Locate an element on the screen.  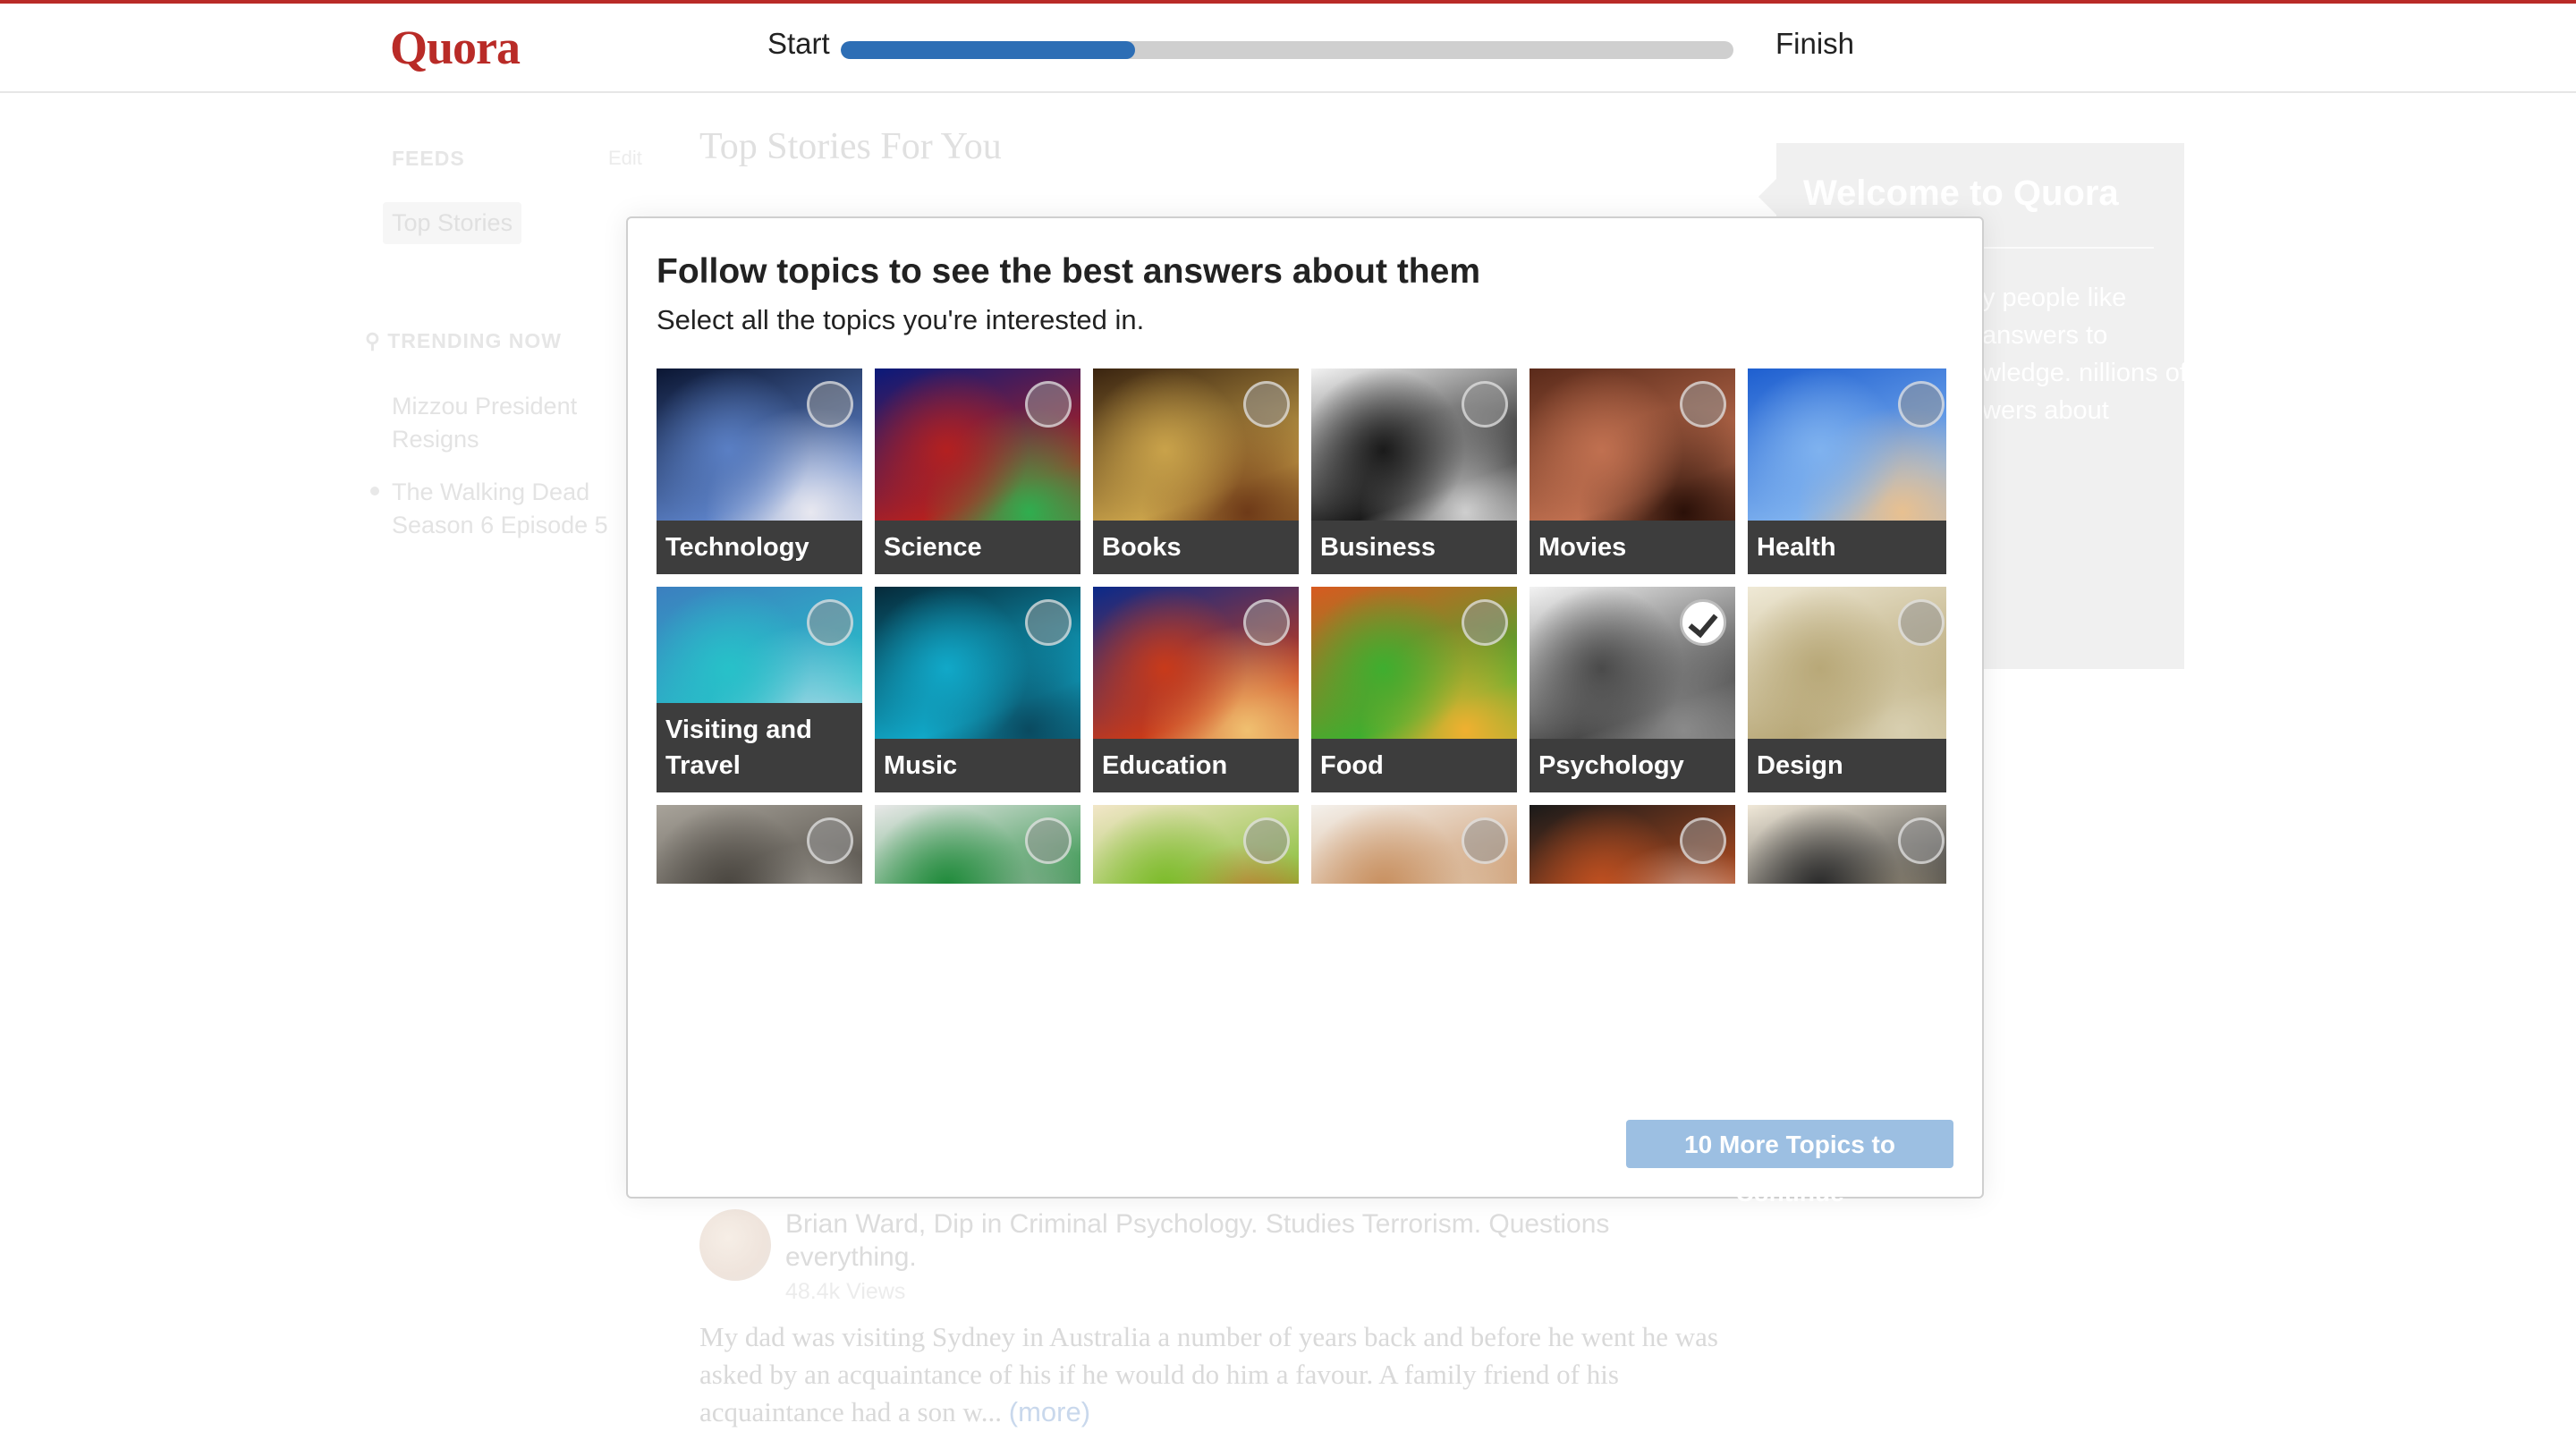
welcome-pointer is located at coordinates (1767, 197).